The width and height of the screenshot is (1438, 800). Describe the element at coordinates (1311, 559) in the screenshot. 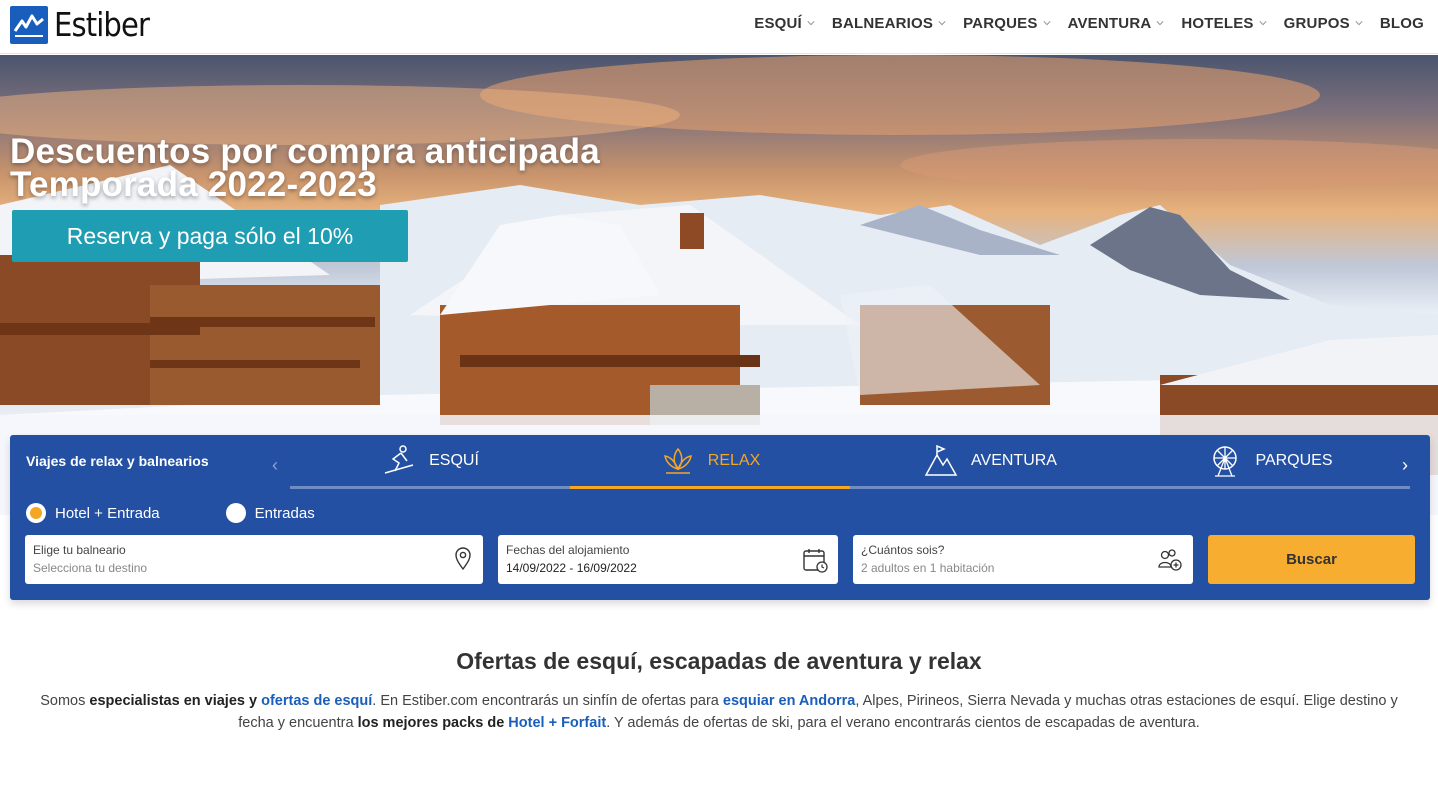

I see `search-button: Buscar` at that location.